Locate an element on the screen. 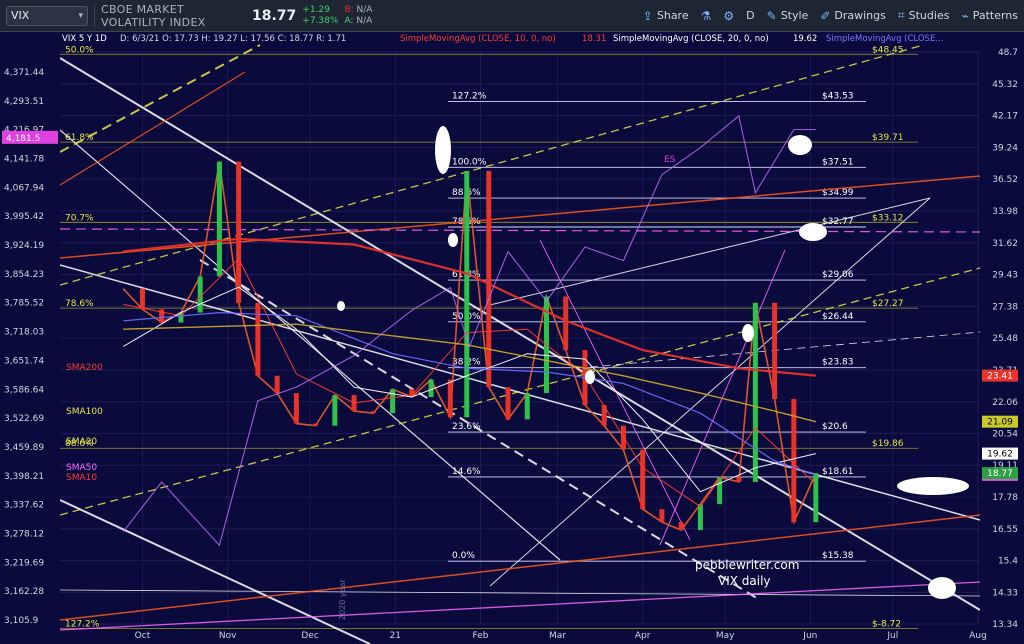  share-button: ⇪ Share is located at coordinates (666, 16).